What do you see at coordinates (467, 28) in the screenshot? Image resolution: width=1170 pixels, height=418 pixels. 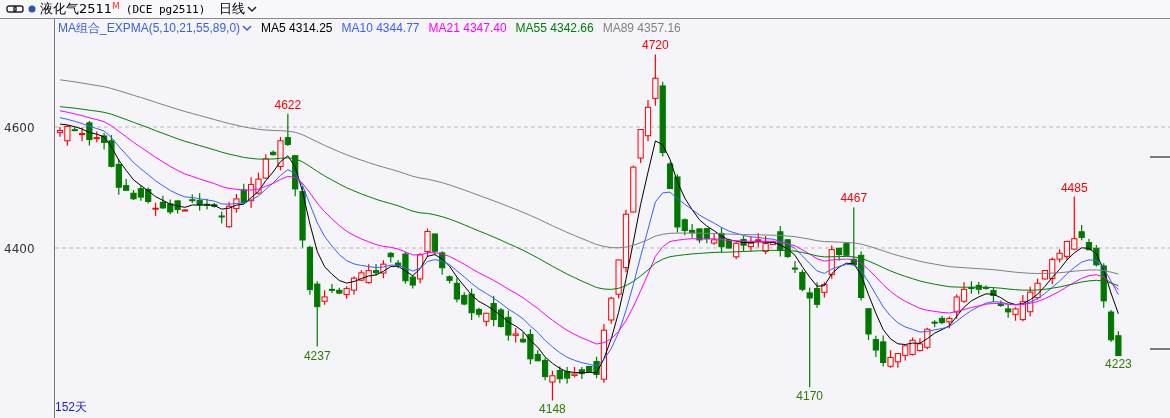 I see `indicator-value: MA21 4347.40` at bounding box center [467, 28].